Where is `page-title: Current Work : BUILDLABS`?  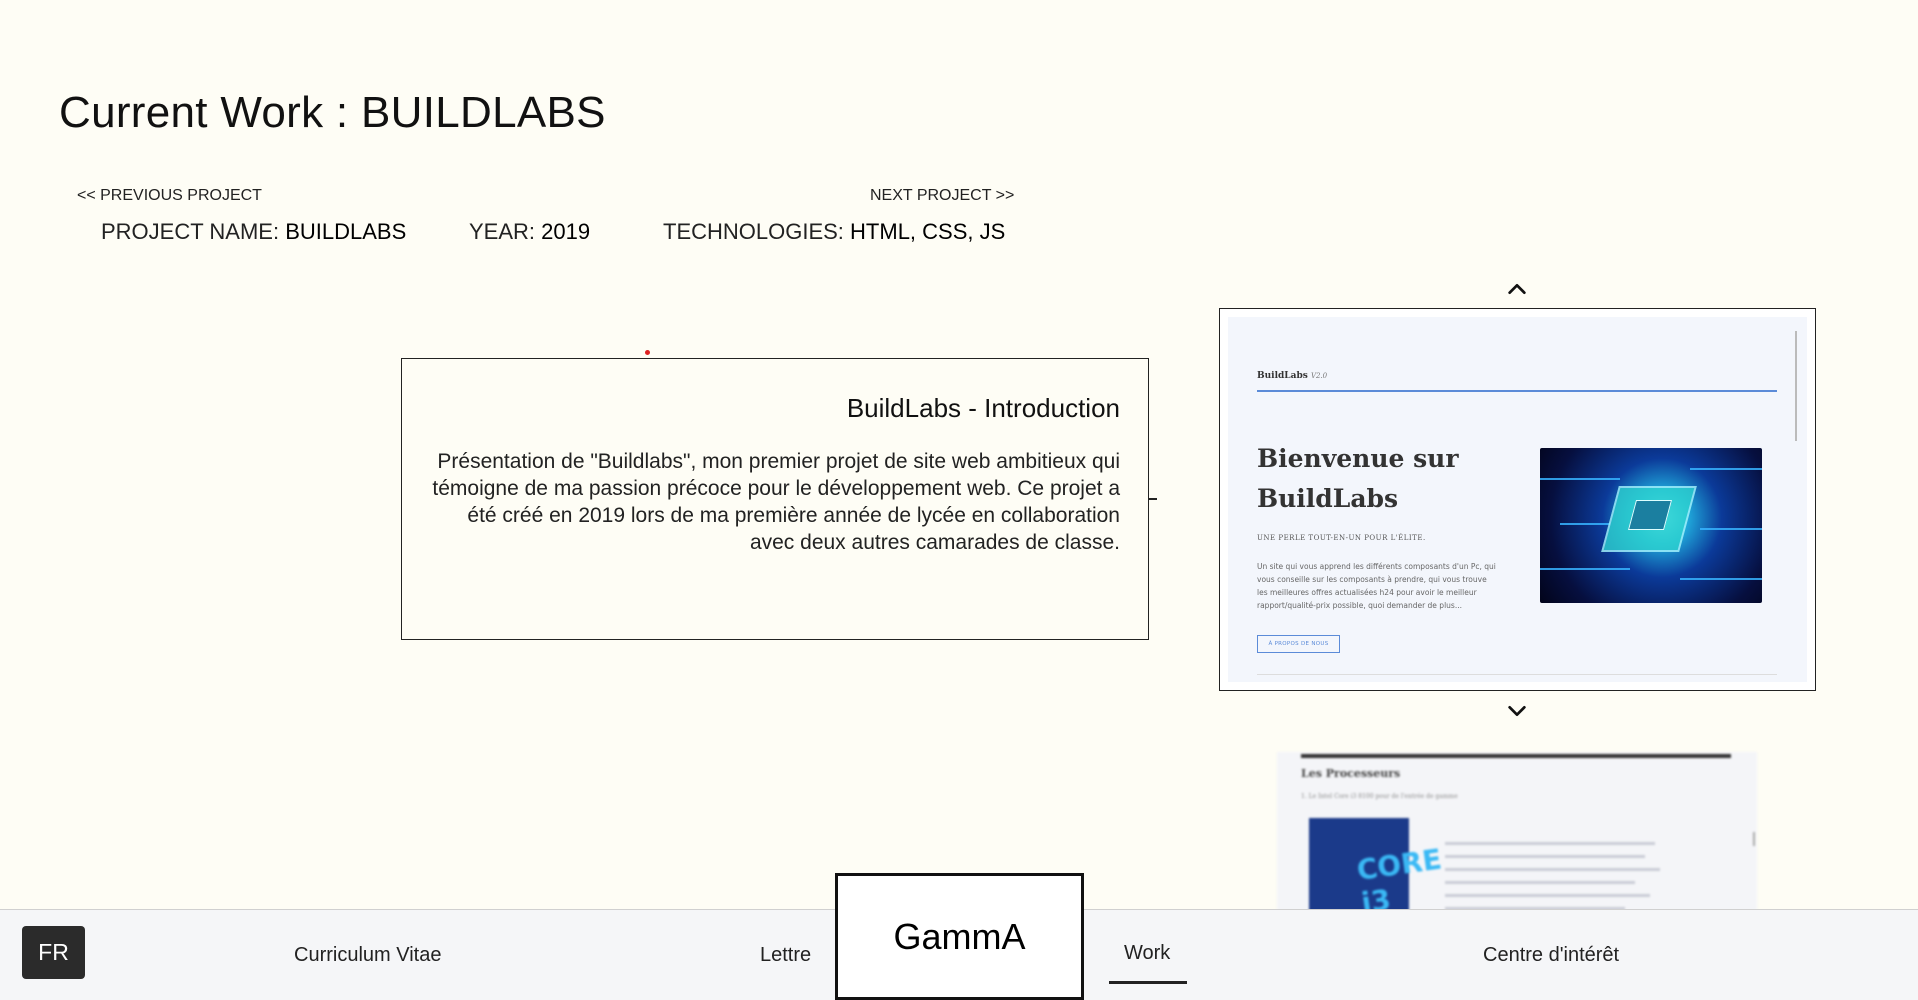 page-title: Current Work : BUILDLABS is located at coordinates (332, 112).